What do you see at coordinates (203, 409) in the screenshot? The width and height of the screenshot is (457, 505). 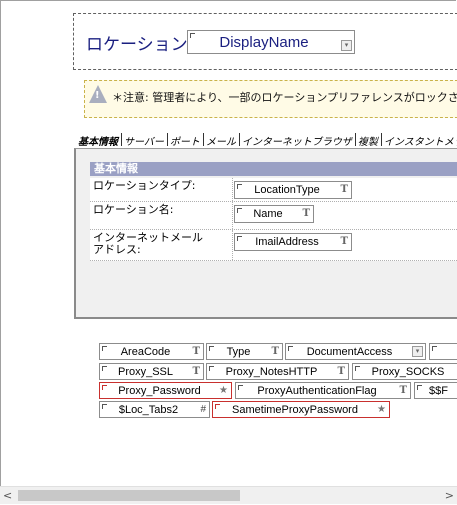 I see `number-type-icon: #` at bounding box center [203, 409].